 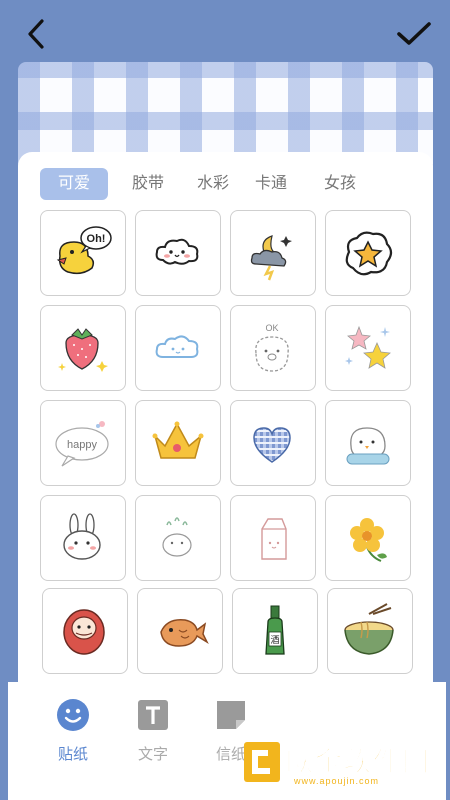 What do you see at coordinates (358, 762) in the screenshot?
I see `watermark-title: 欧金软件园` at bounding box center [358, 762].